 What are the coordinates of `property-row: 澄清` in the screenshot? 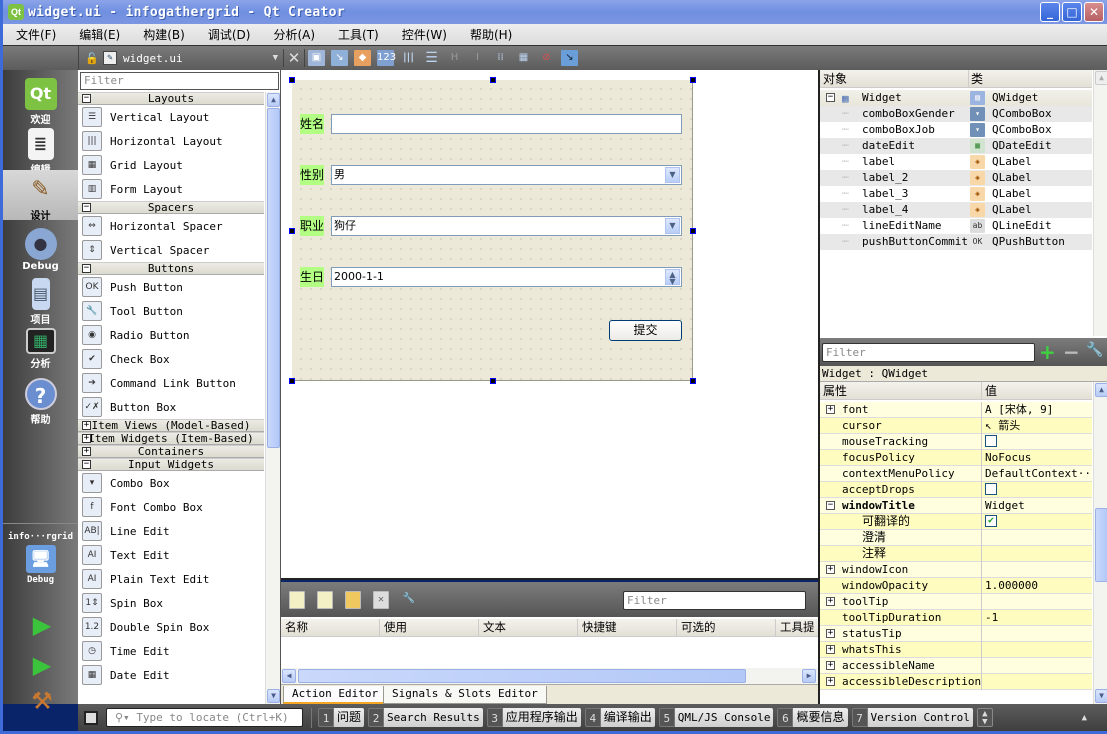 It's located at (956, 538).